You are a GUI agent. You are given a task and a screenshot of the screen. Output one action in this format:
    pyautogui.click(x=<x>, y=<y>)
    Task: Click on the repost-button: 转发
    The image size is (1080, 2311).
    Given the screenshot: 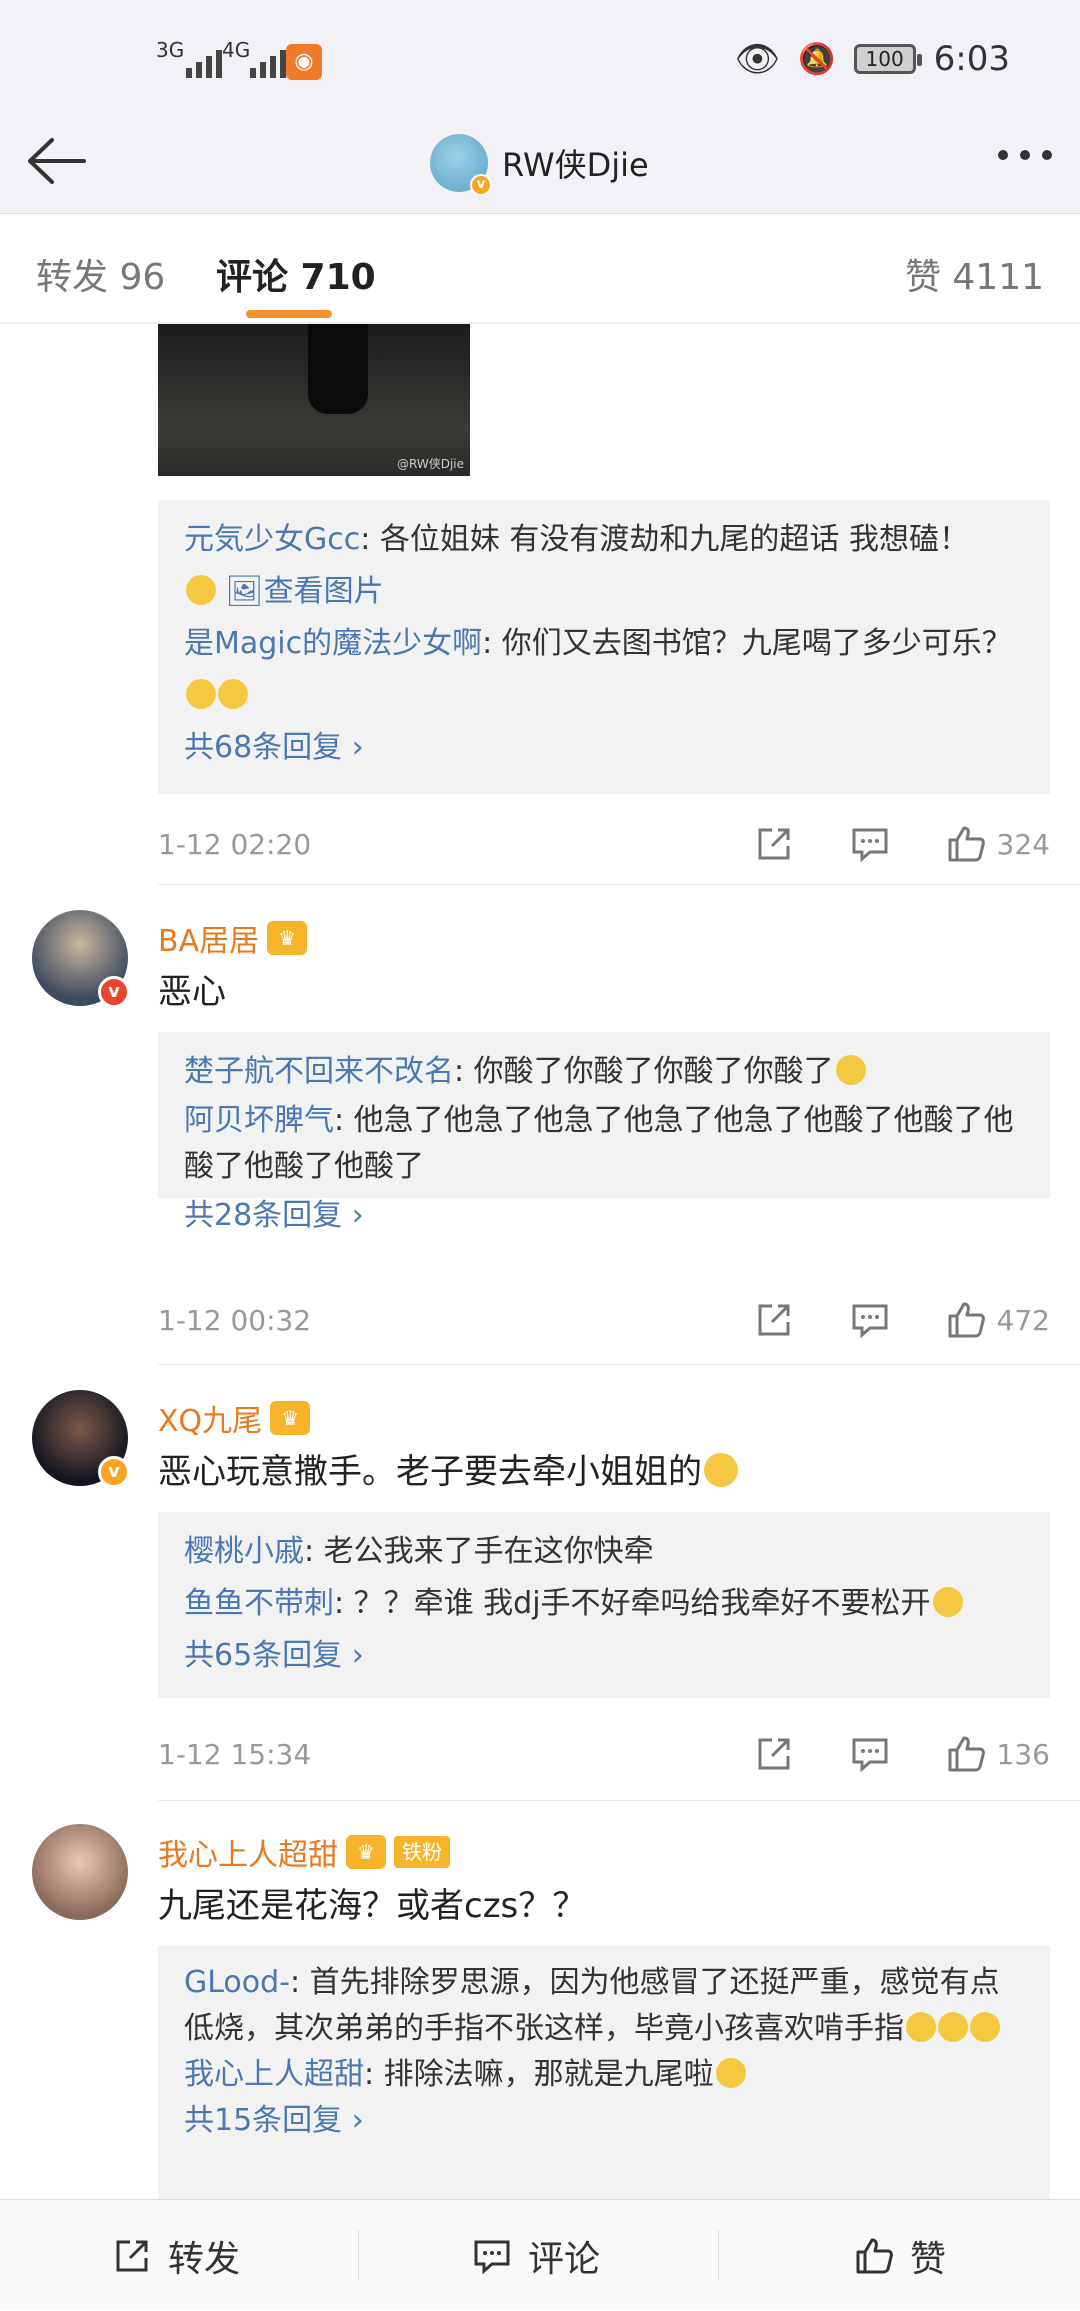 What is the action you would take?
    pyautogui.click(x=175, y=2255)
    